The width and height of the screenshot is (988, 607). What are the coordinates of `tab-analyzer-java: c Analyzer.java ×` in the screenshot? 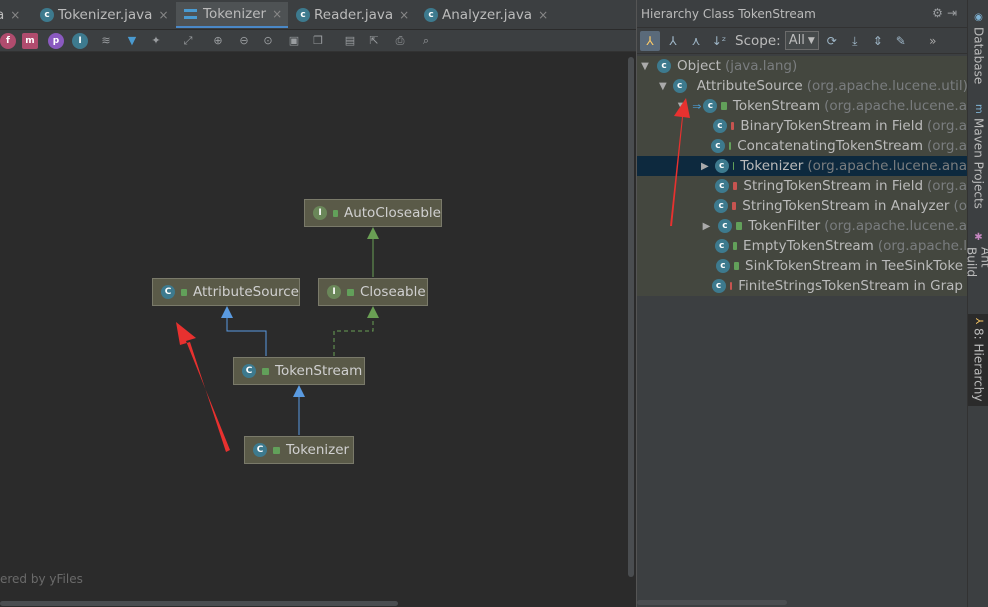 It's located at (486, 15).